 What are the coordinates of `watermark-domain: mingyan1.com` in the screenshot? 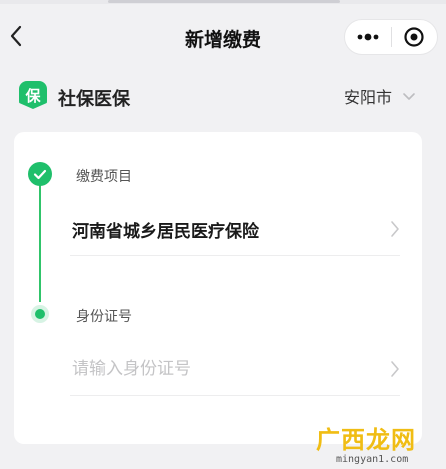 It's located at (372, 459).